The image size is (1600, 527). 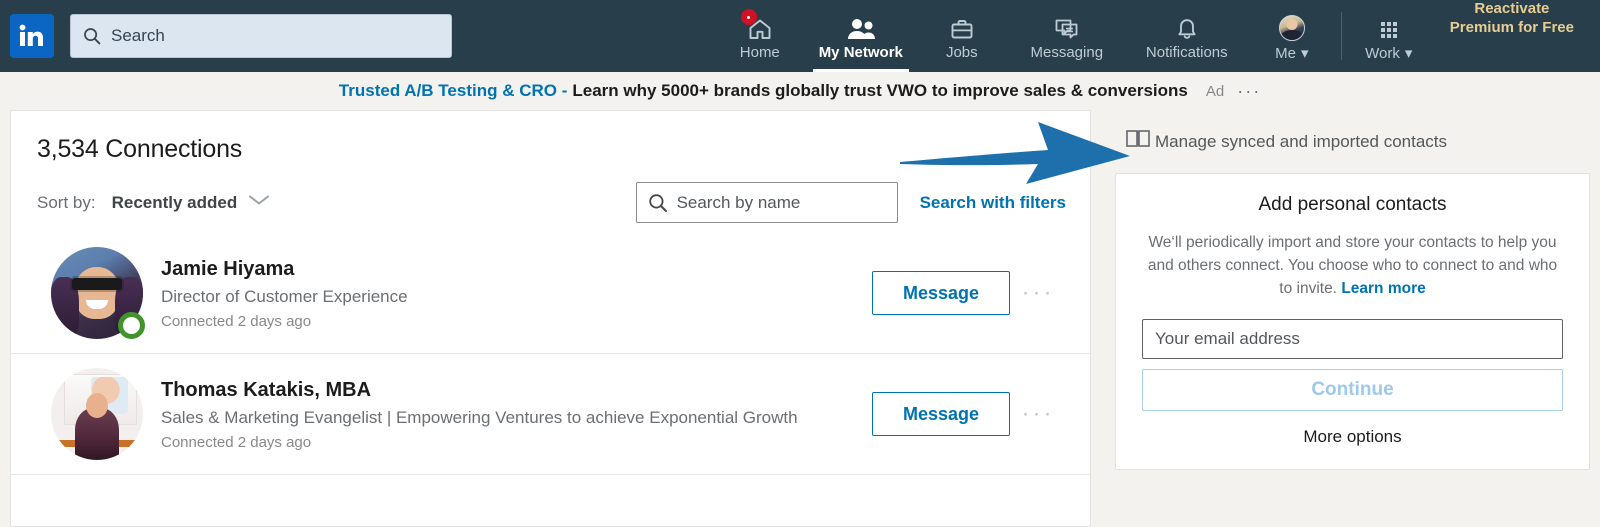 I want to click on search-by-name-placeholder: Search by name, so click(x=738, y=202).